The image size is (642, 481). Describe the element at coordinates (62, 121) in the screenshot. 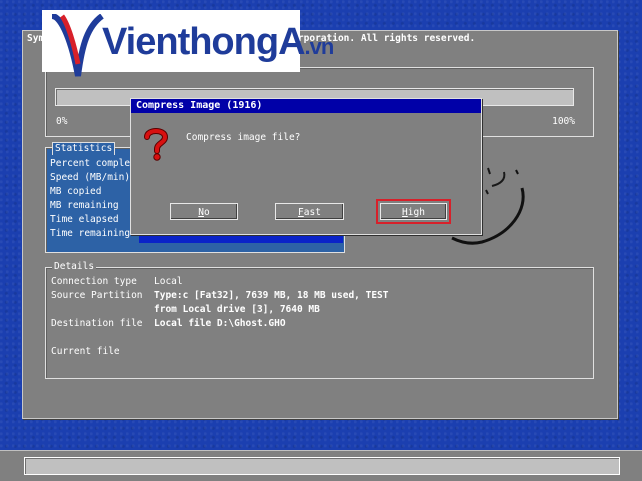

I see `progress-start-label: 0%` at that location.